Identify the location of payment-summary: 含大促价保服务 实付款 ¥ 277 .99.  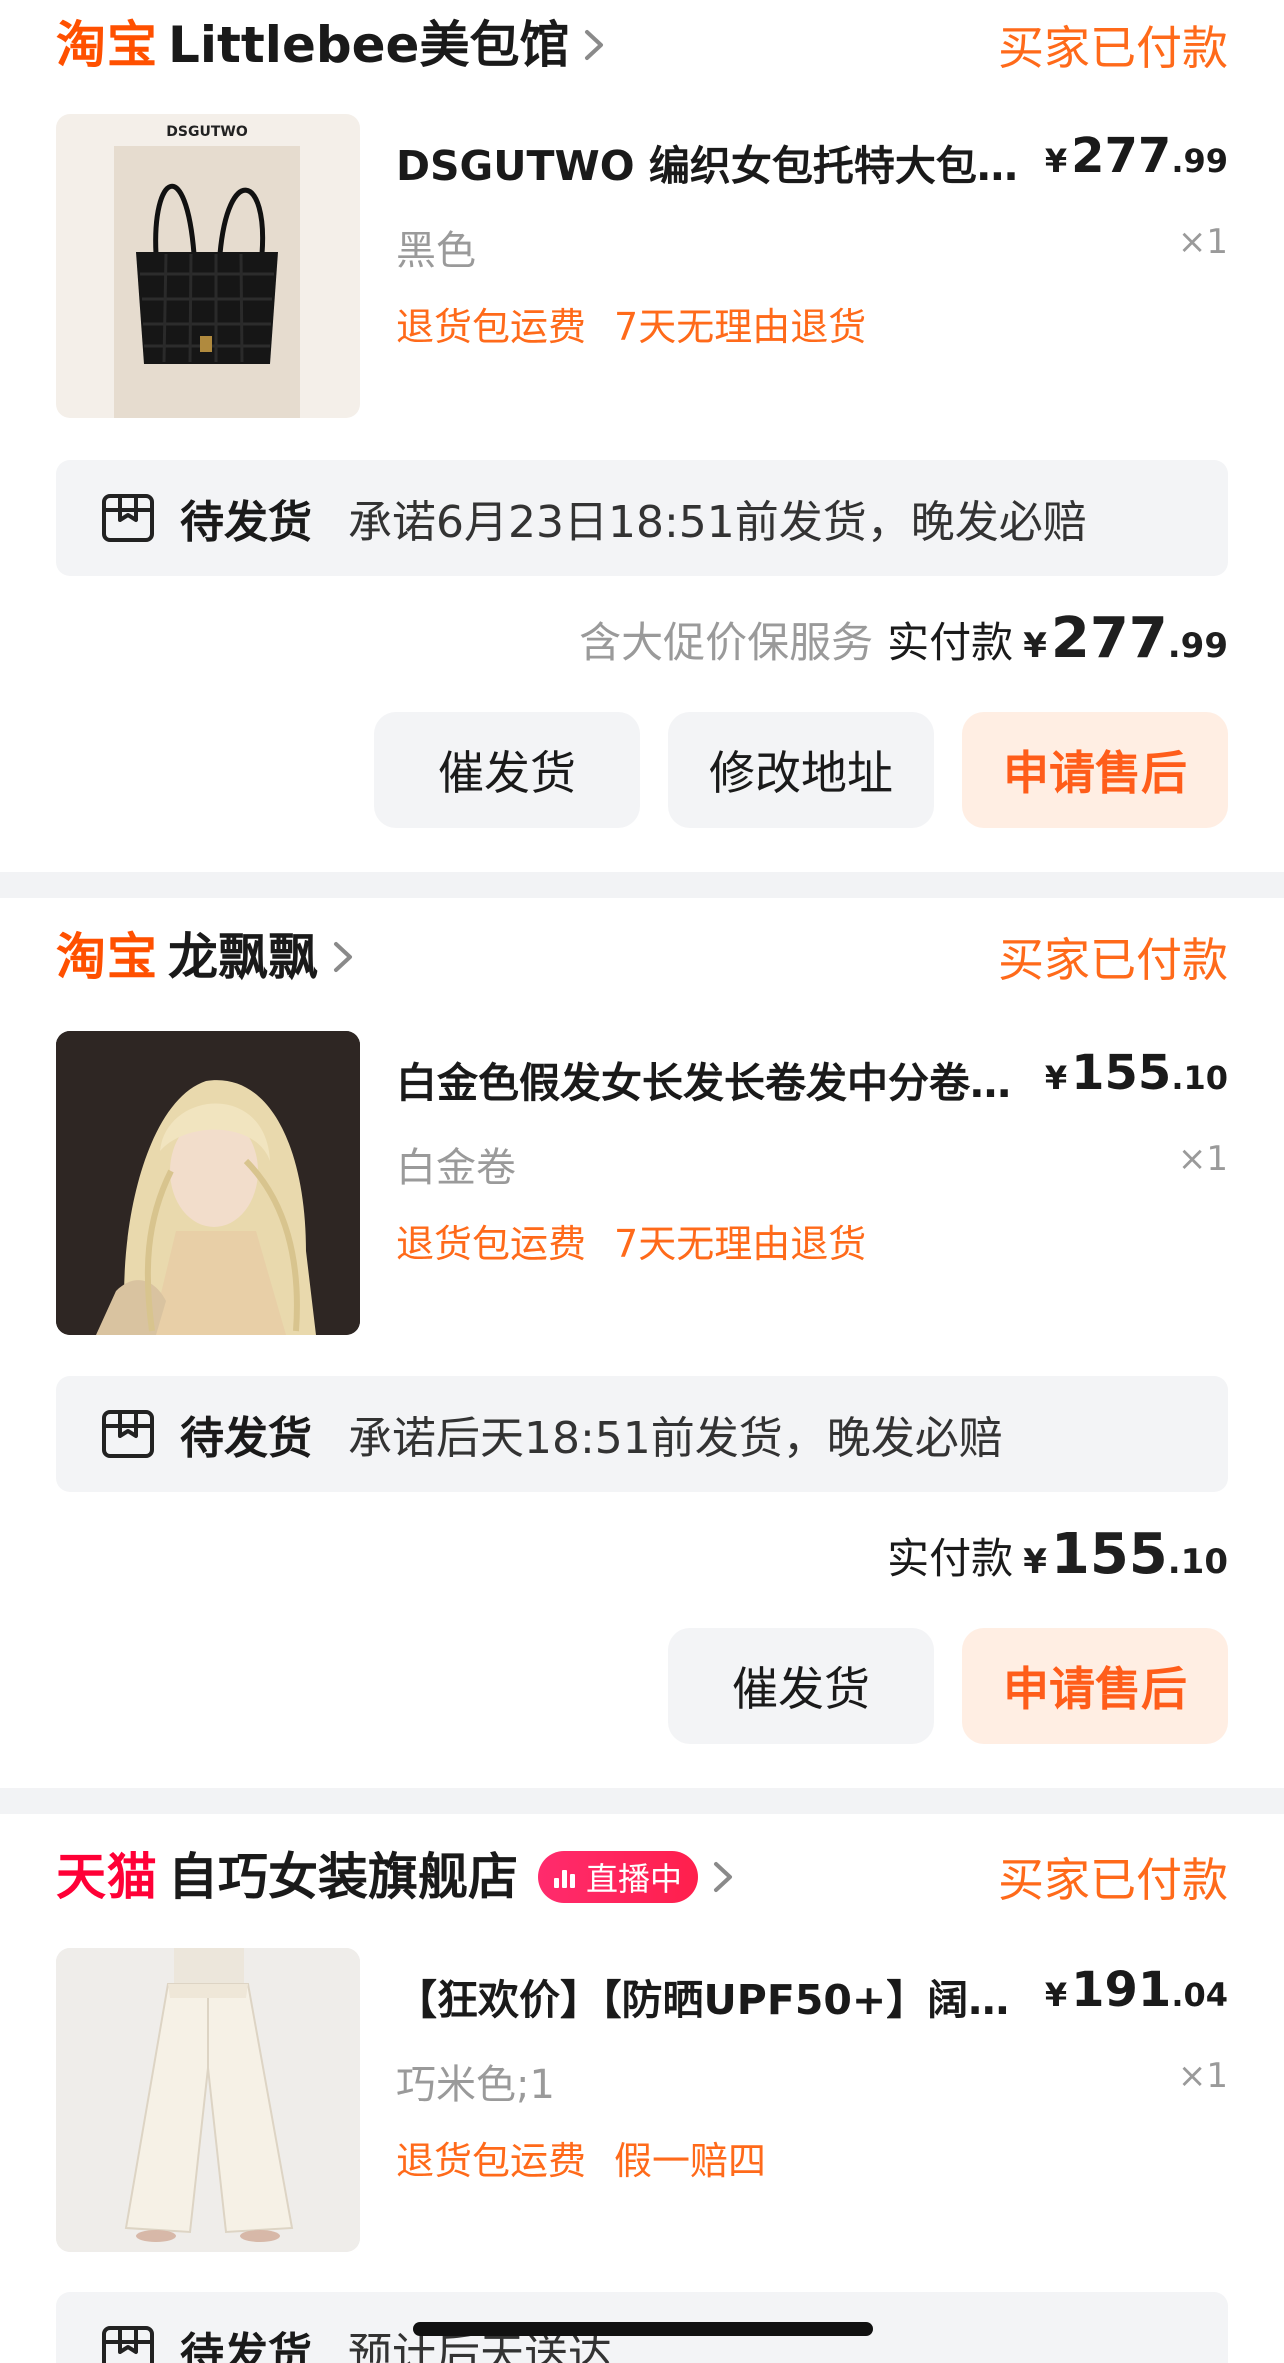
(903, 642).